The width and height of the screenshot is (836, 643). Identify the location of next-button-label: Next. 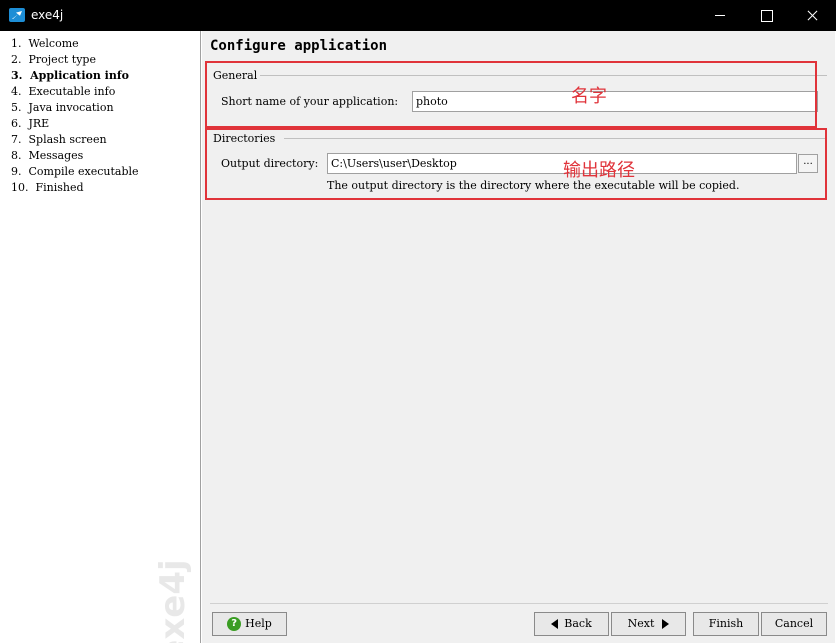
(641, 623).